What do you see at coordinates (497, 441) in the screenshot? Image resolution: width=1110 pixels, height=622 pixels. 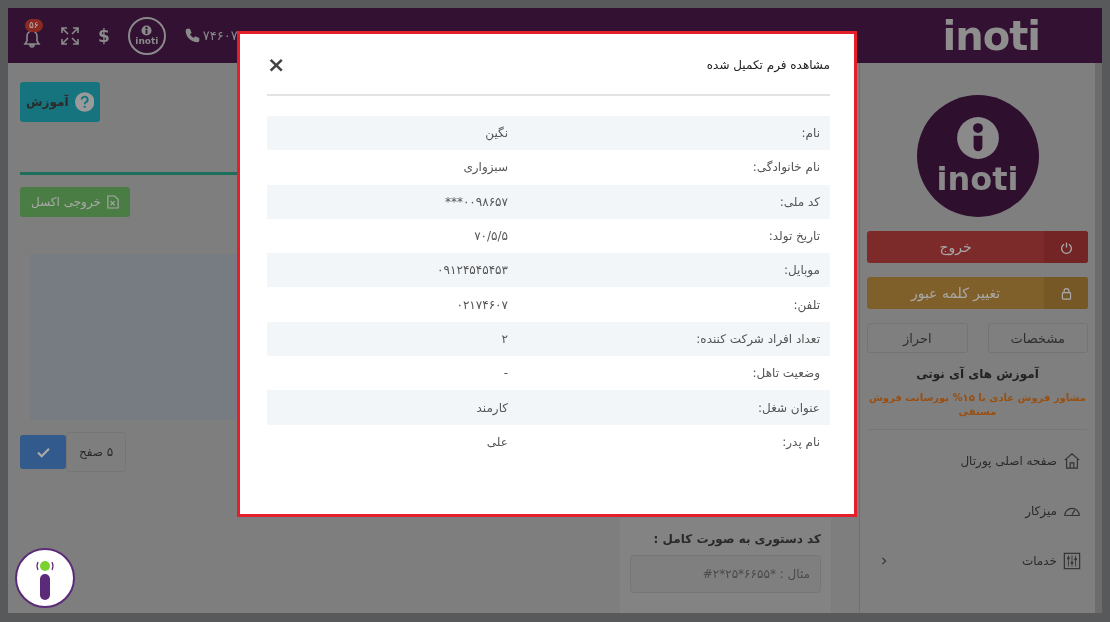 I see `field-value: علی` at bounding box center [497, 441].